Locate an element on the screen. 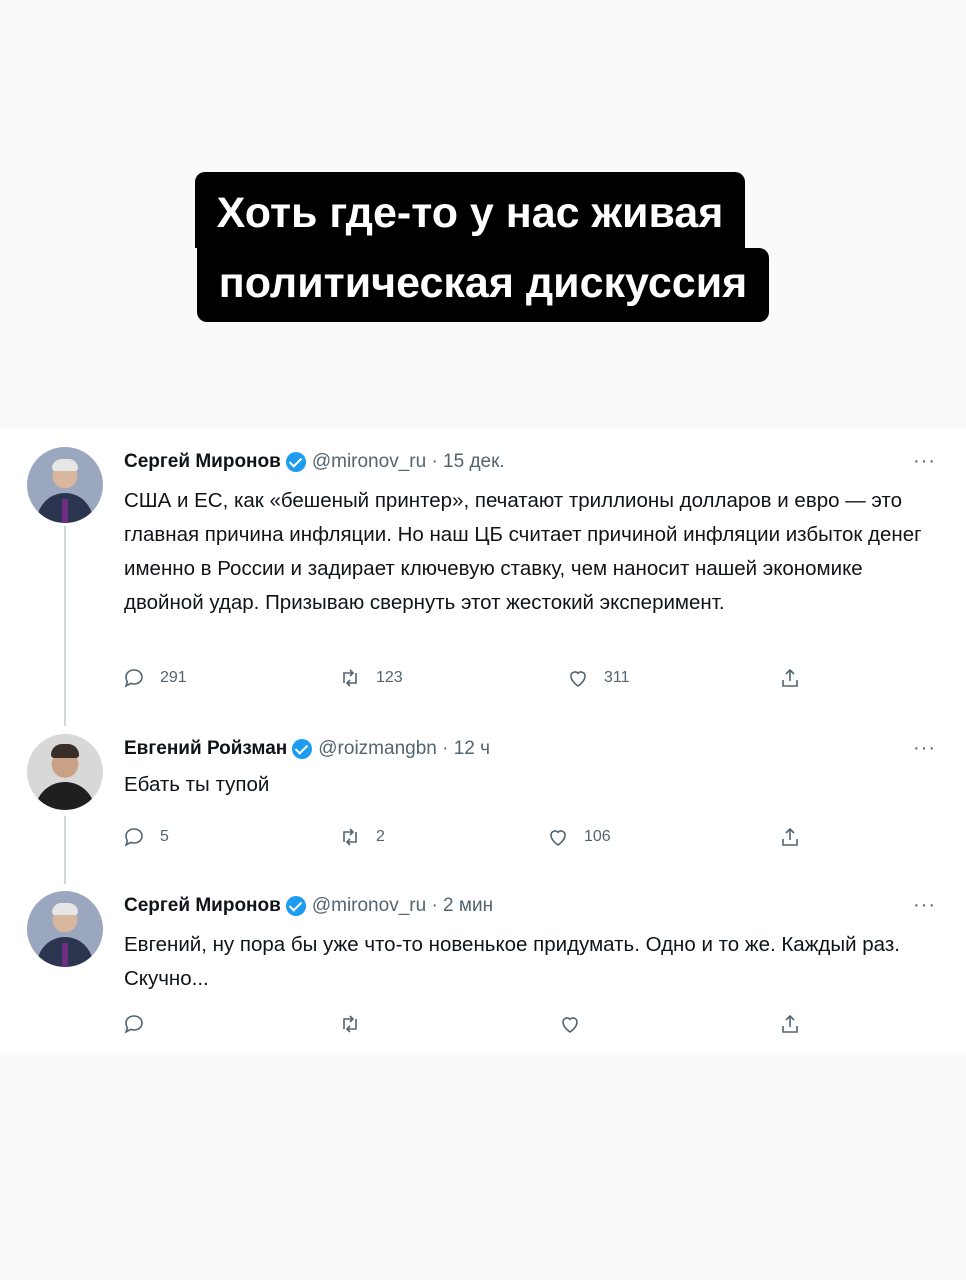  tweet-time: 15 дек. is located at coordinates (474, 462).